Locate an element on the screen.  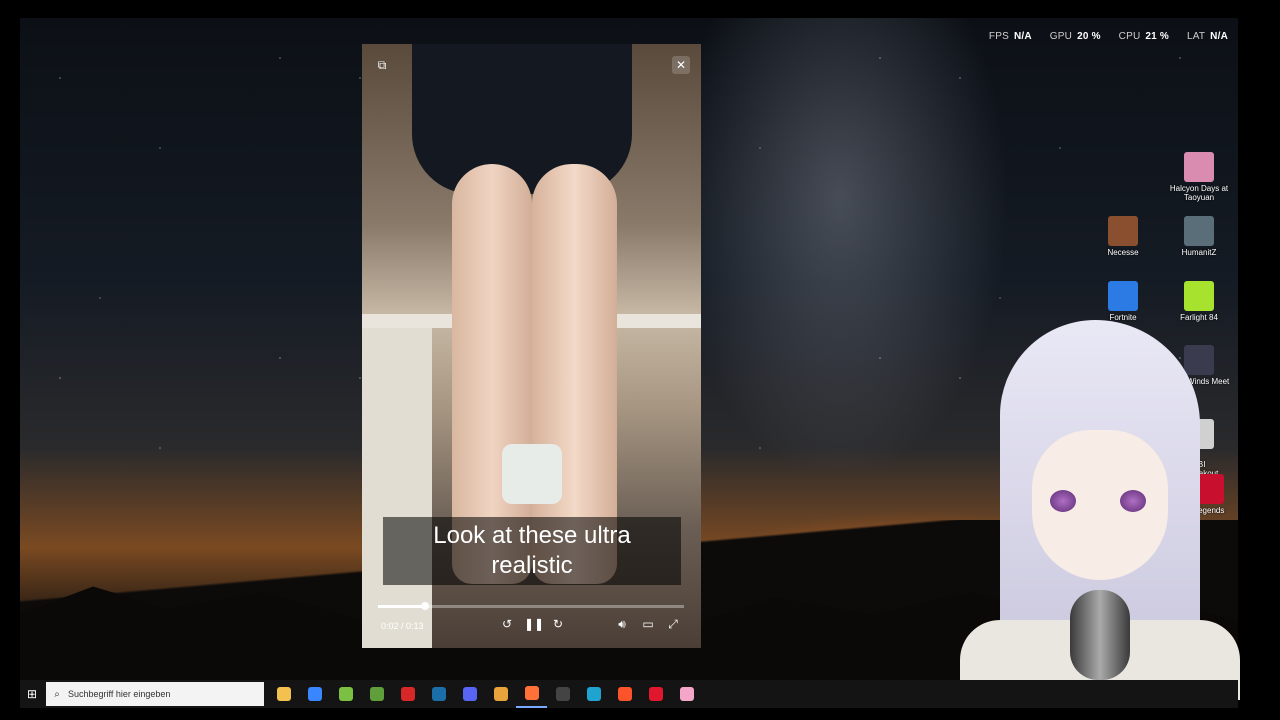
desktop-icon-necesse: Necesse is located at coordinates (1123, 236).